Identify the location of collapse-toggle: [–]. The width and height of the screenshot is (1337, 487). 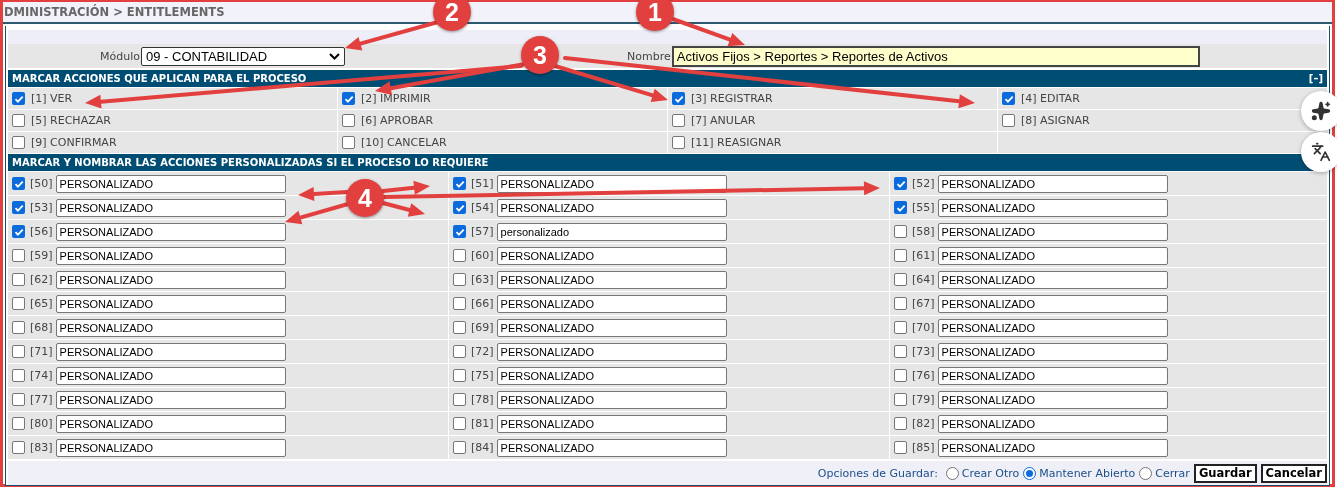
(1315, 78).